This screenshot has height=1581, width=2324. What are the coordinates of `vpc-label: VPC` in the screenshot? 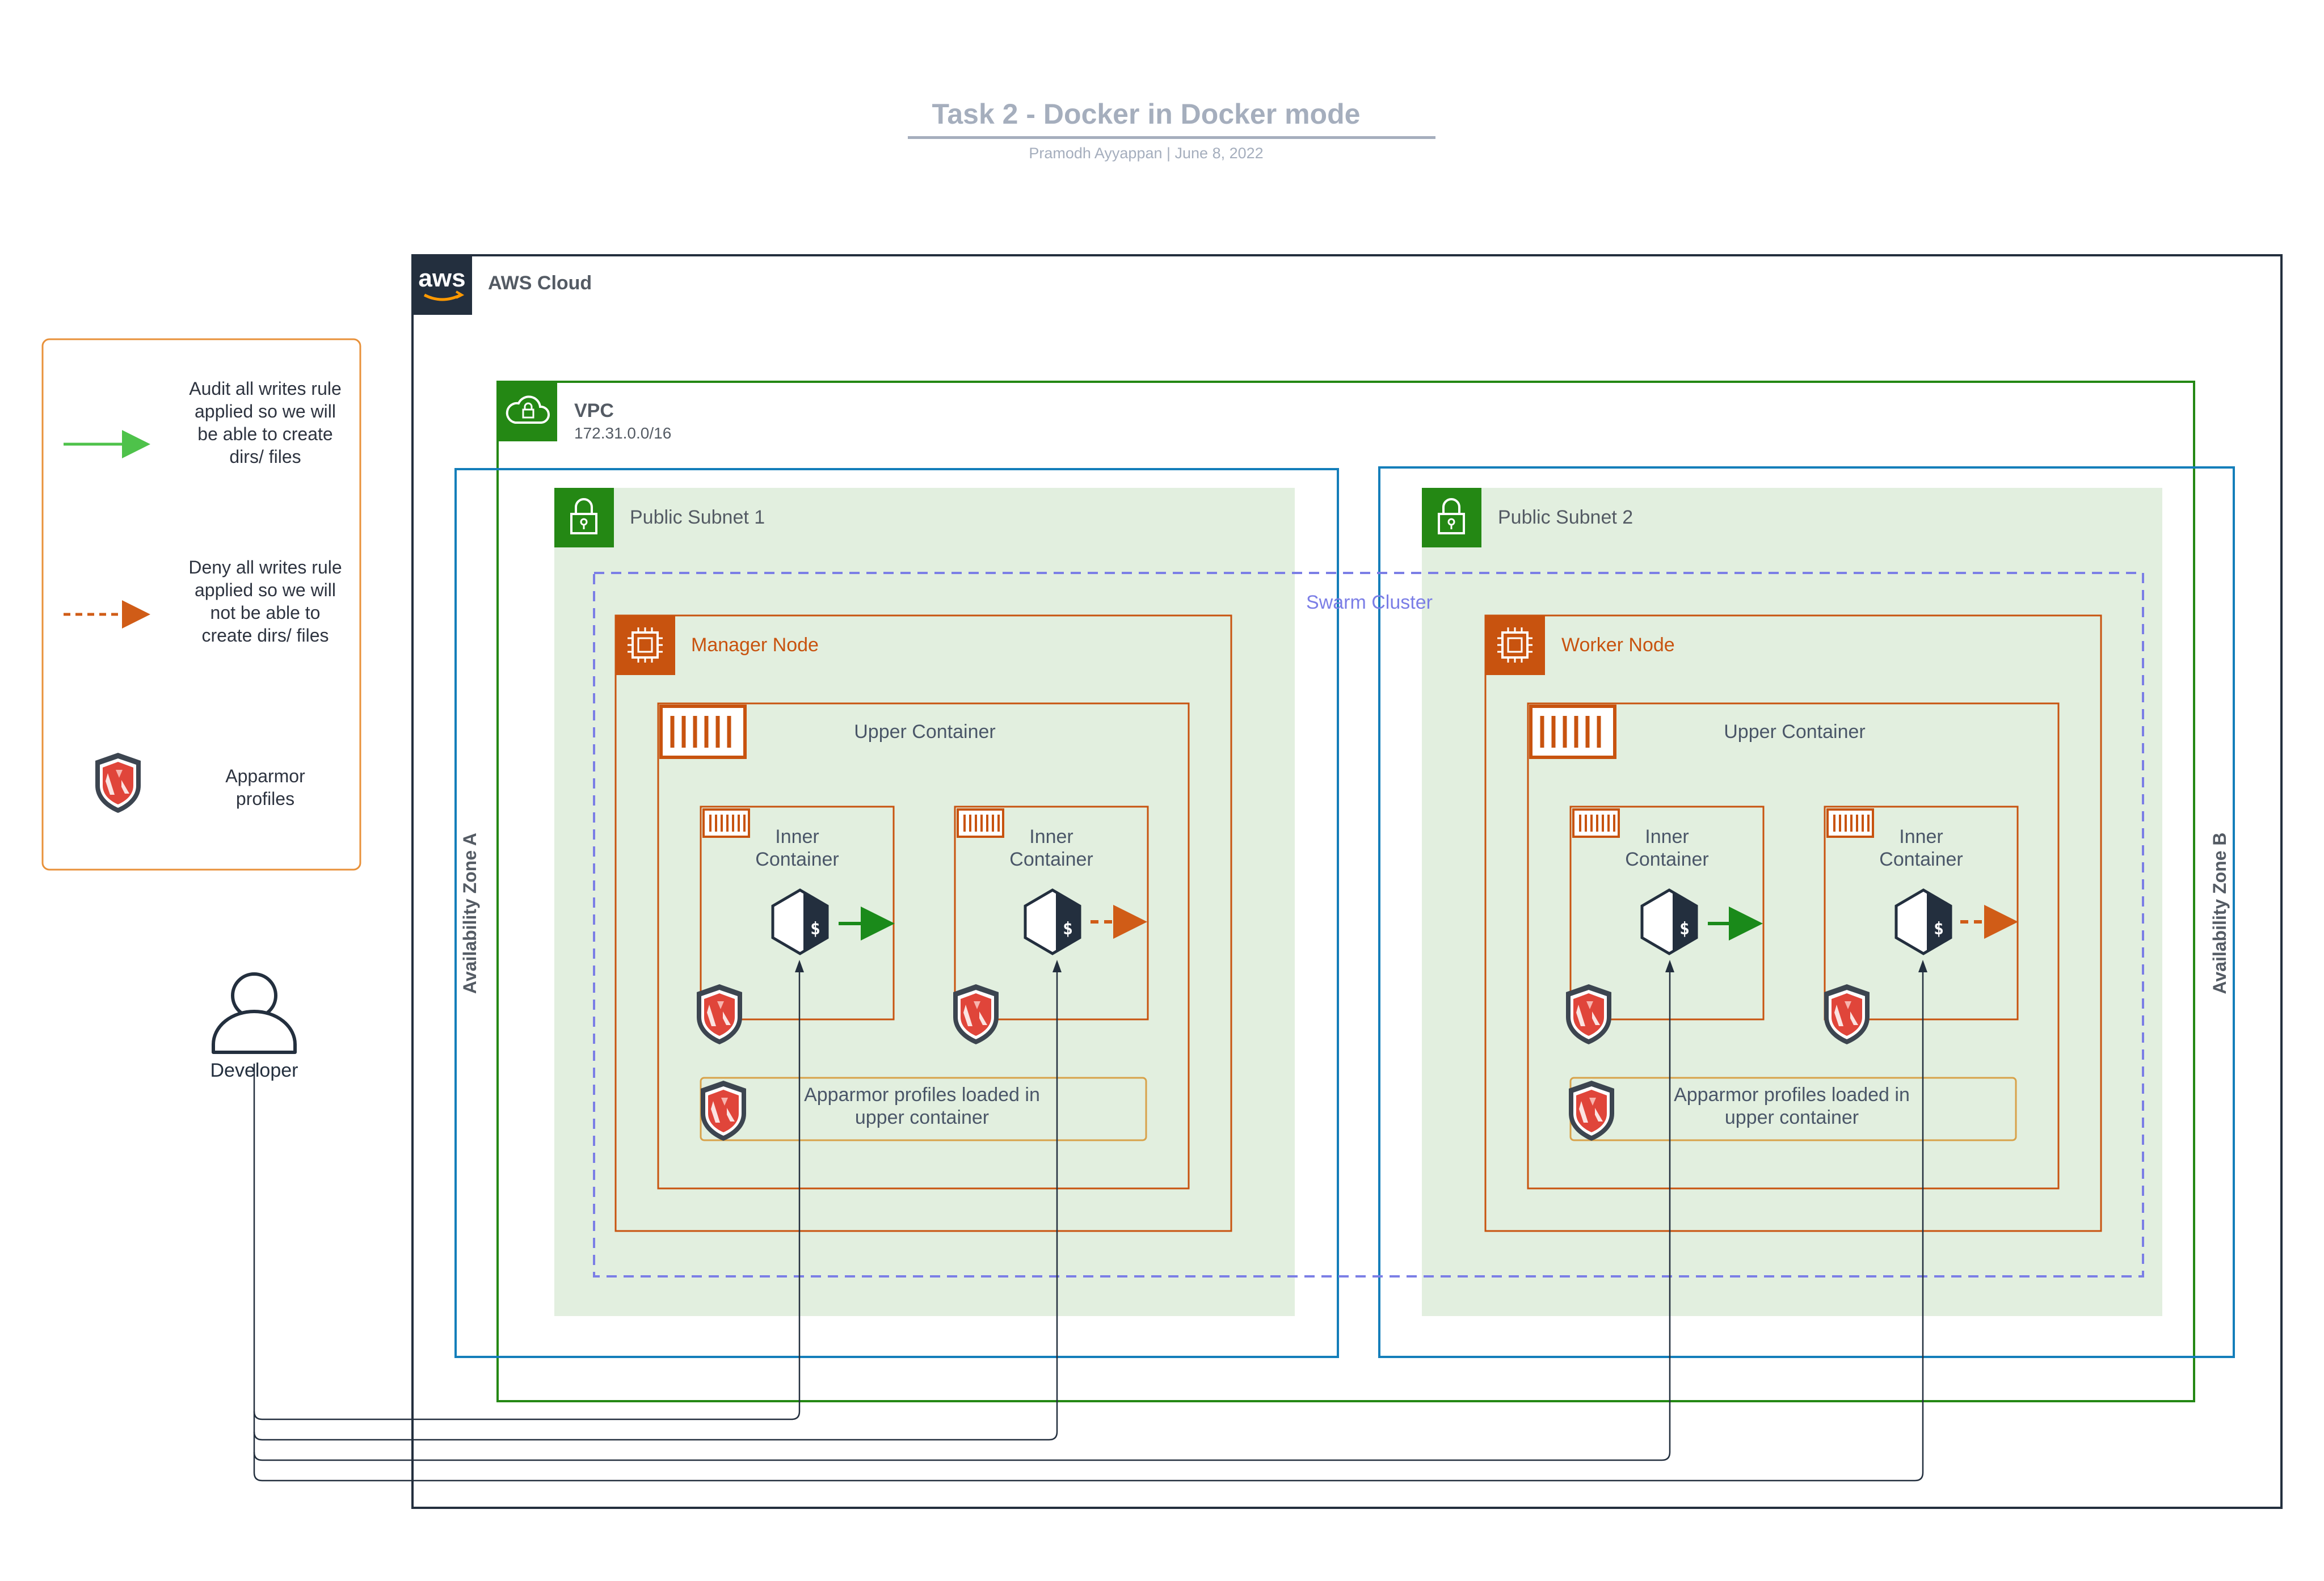 It's located at (594, 410).